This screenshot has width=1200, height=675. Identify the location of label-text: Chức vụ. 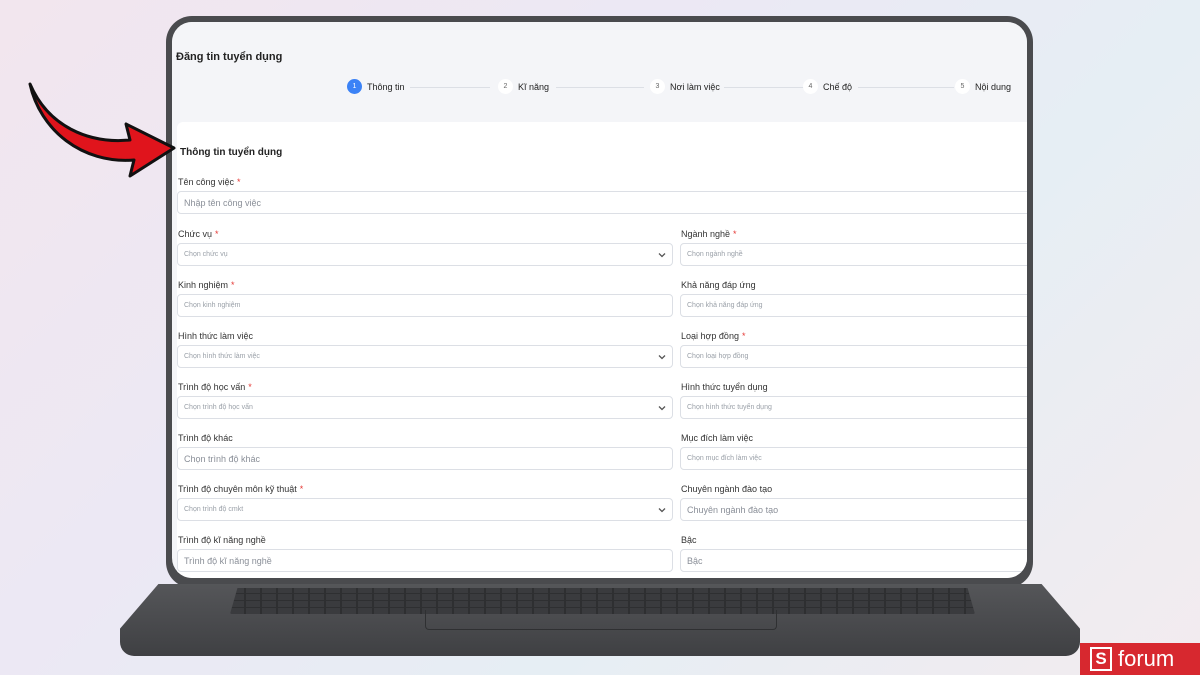
(195, 234).